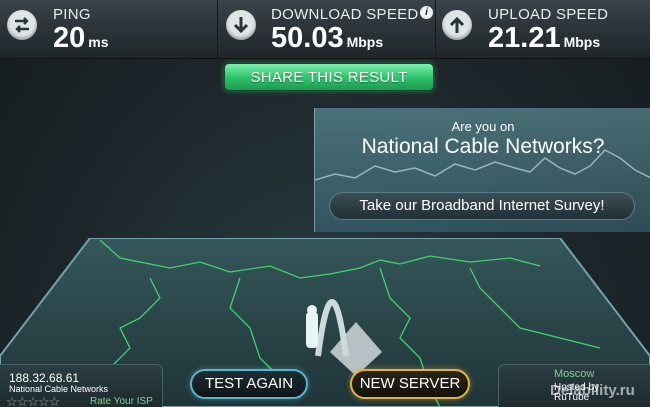 This screenshot has height=407, width=650. I want to click on info-icon: i, so click(426, 12).